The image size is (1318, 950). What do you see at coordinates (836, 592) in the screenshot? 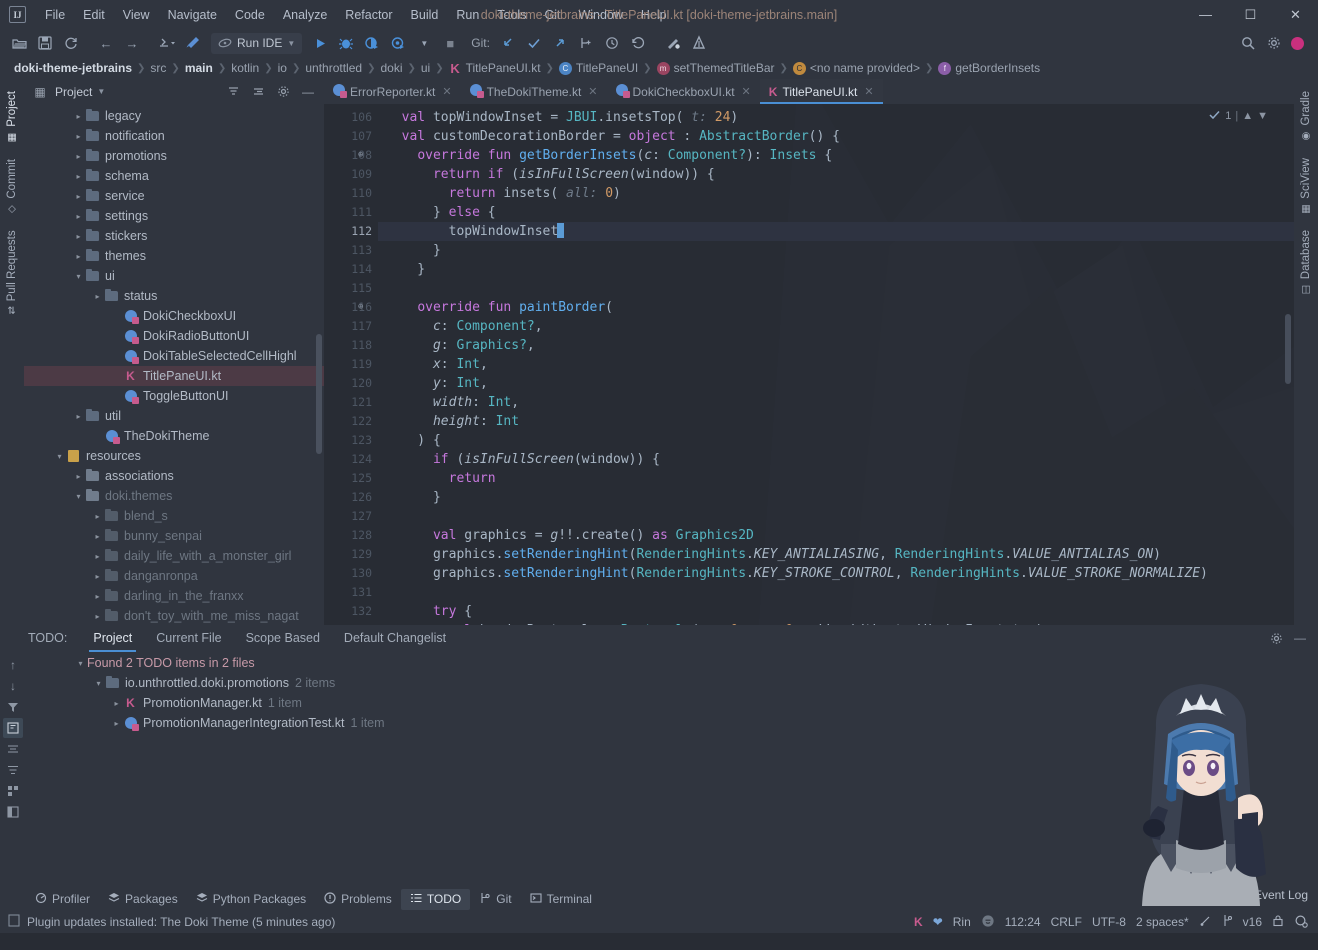
I see `code-line` at bounding box center [836, 592].